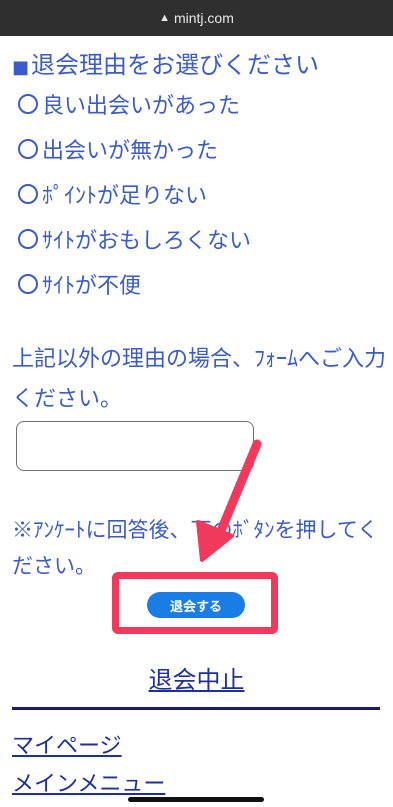  What do you see at coordinates (196, 799) in the screenshot?
I see `home-indicator` at bounding box center [196, 799].